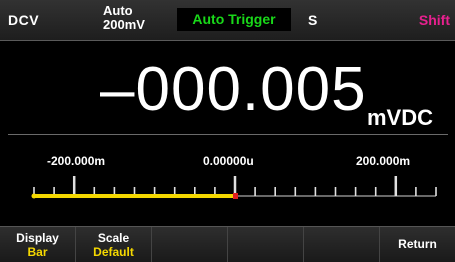 The image size is (455, 262). I want to click on softkey-bar: Display Bar Scale Default Return, so click(227, 244).